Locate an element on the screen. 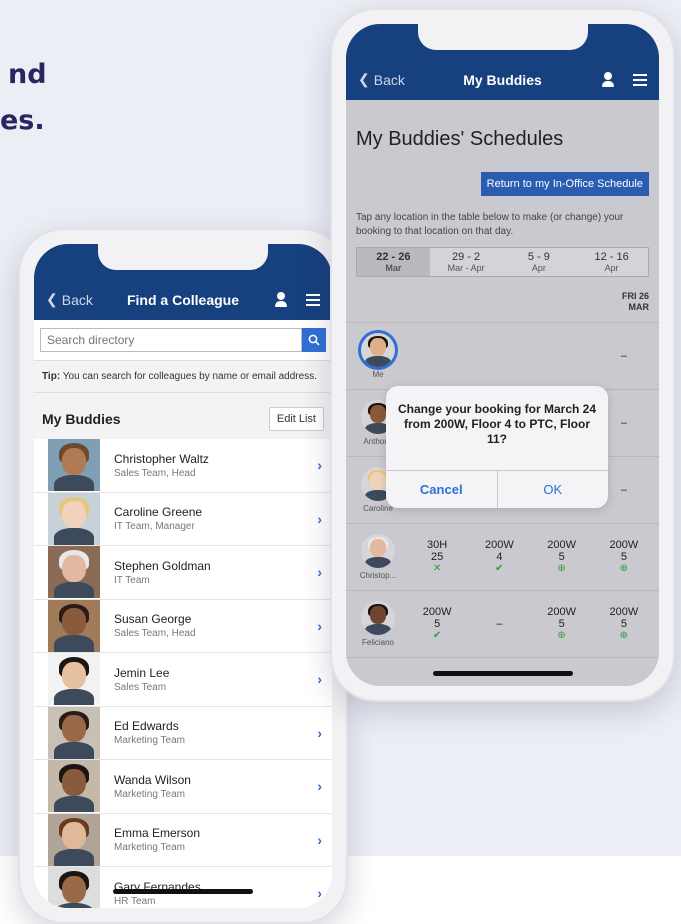 The width and height of the screenshot is (681, 924). search-button is located at coordinates (314, 340).